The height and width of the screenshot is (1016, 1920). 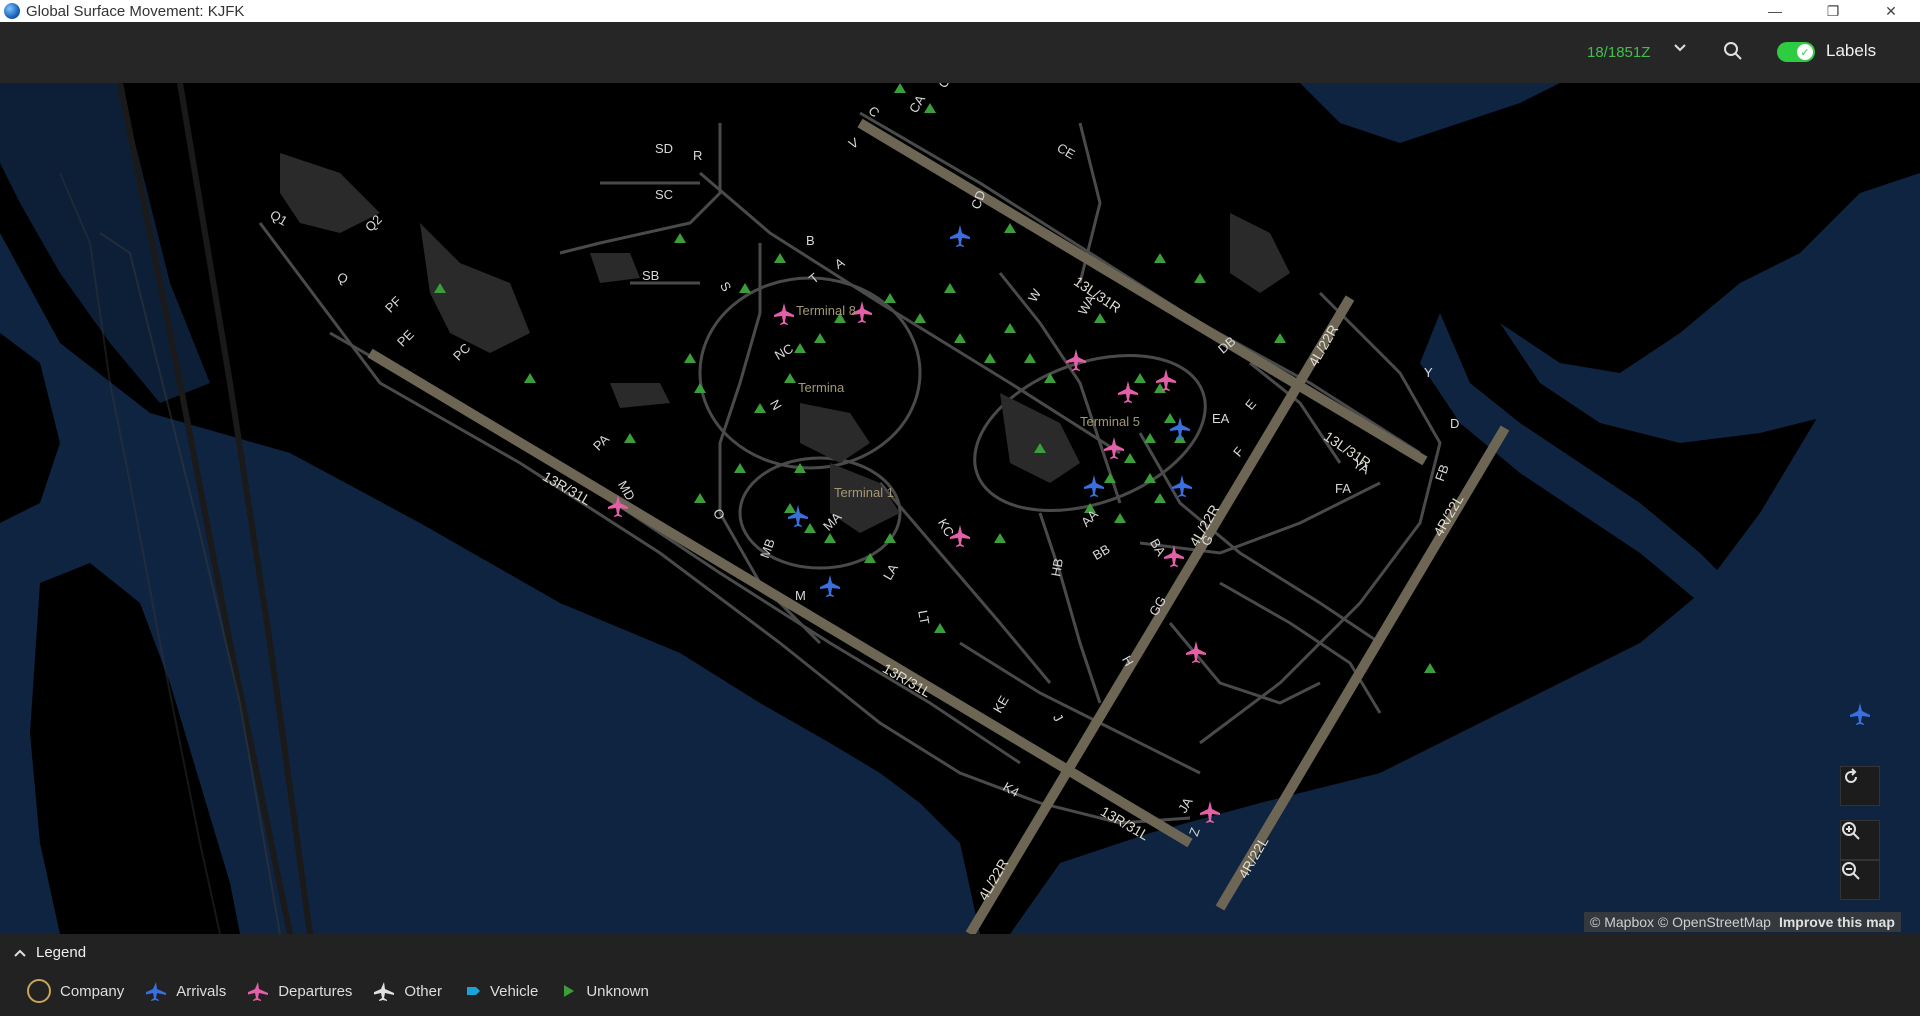 I want to click on legend-other: Other, so click(x=408, y=991).